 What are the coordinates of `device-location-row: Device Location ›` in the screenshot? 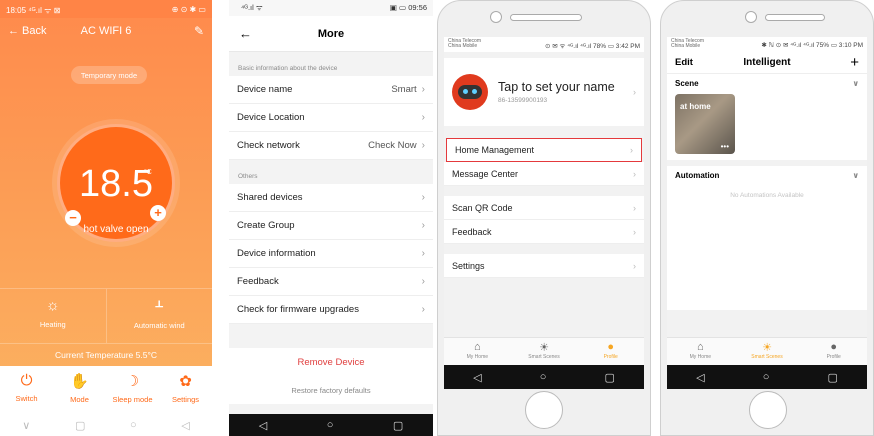 It's located at (331, 118).